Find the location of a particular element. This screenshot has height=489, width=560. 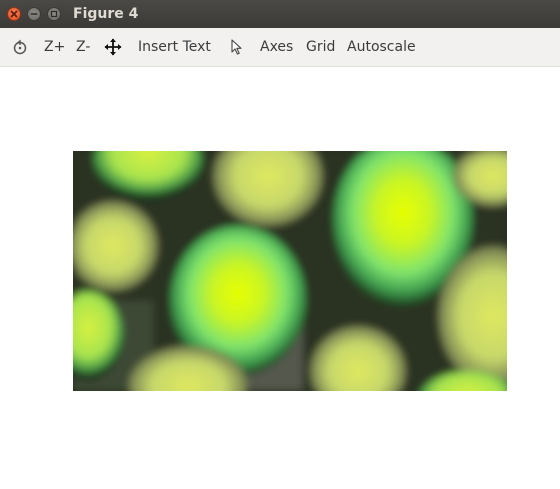

toolbar: Z+ Z- Insert Text Axes Grid Autoscale is located at coordinates (280, 47).